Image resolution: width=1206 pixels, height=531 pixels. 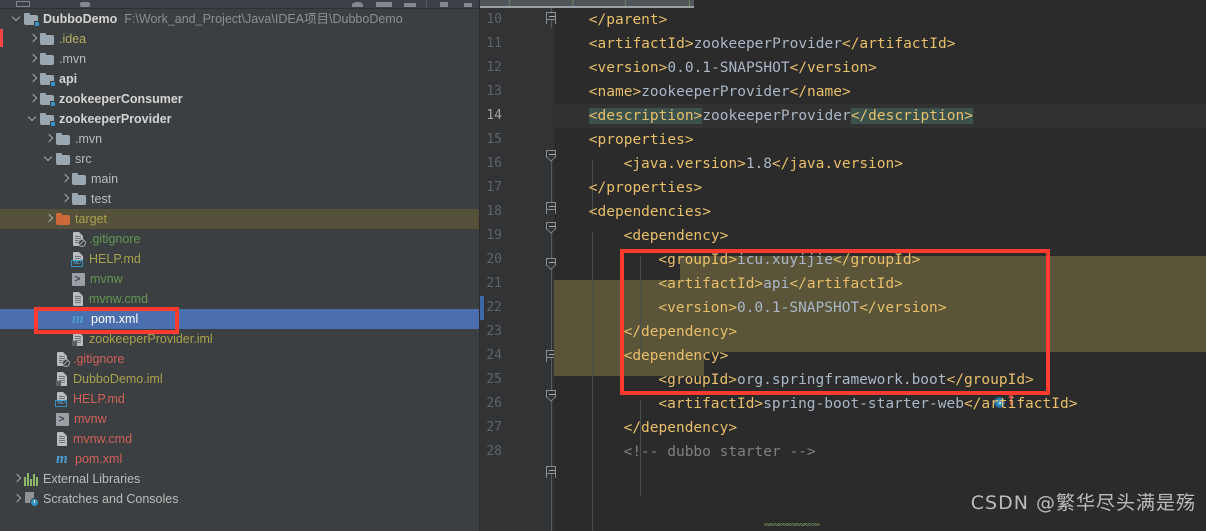 I want to click on tree-row-api: api, so click(x=240, y=79).